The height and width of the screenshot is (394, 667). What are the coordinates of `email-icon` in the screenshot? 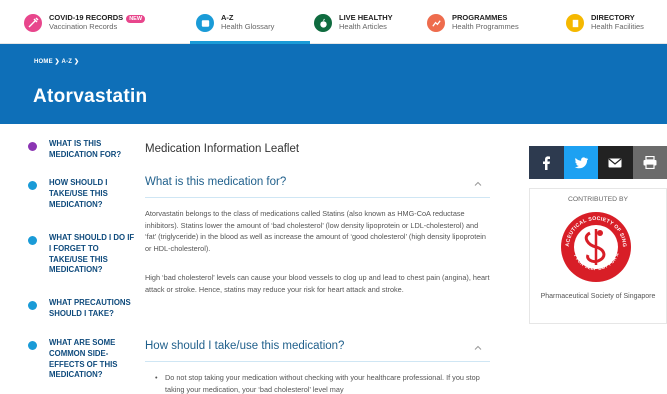 It's located at (615, 162).